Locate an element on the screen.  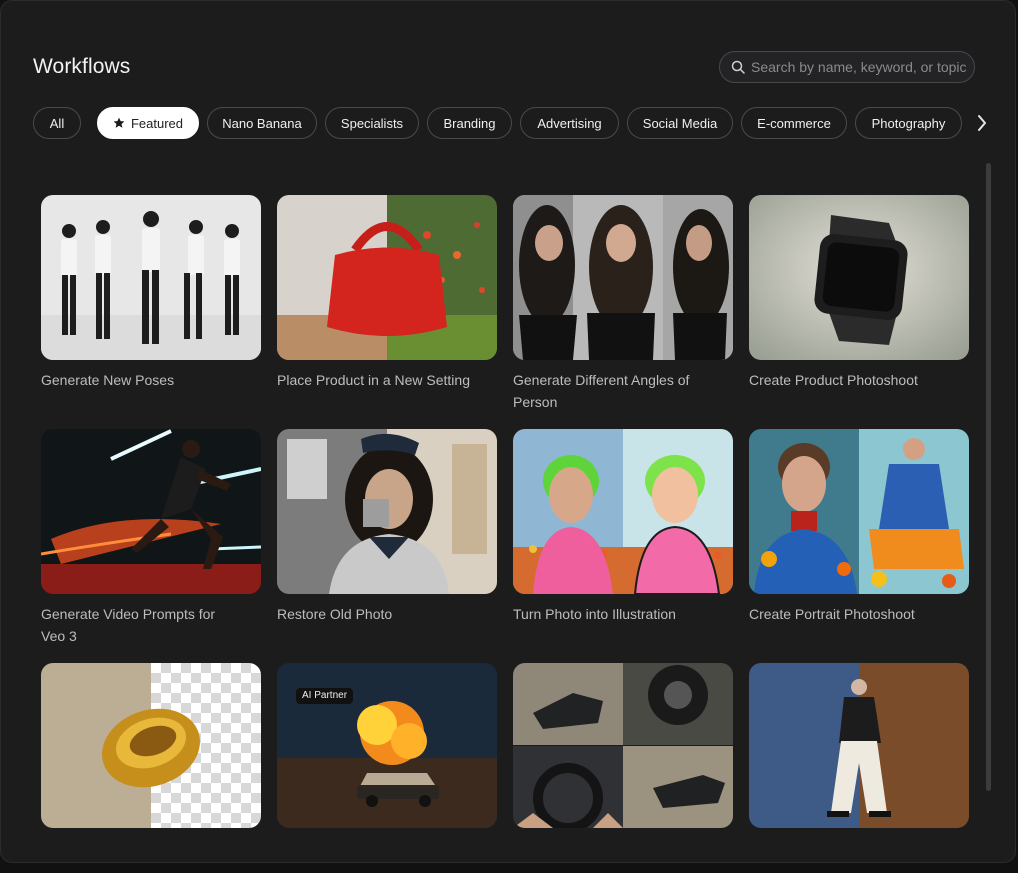
chip-label: Specialists is located at coordinates (372, 123).